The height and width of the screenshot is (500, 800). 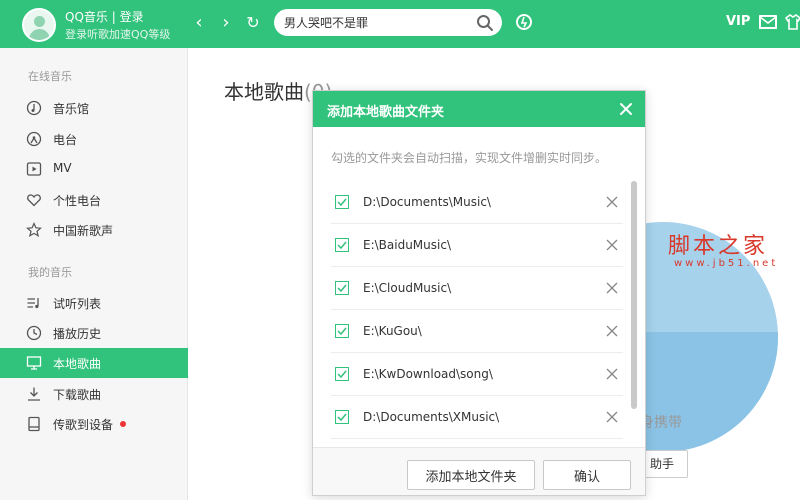 I want to click on sidebar-item-label: 本地歌曲, so click(x=77, y=364).